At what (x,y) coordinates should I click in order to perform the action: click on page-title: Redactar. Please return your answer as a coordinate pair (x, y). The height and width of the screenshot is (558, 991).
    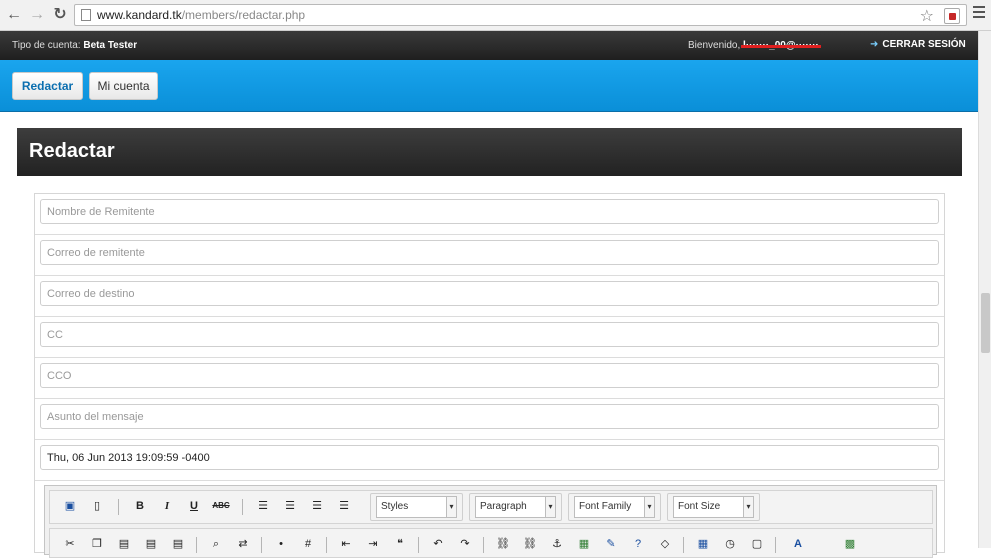
    Looking at the image, I should click on (72, 151).